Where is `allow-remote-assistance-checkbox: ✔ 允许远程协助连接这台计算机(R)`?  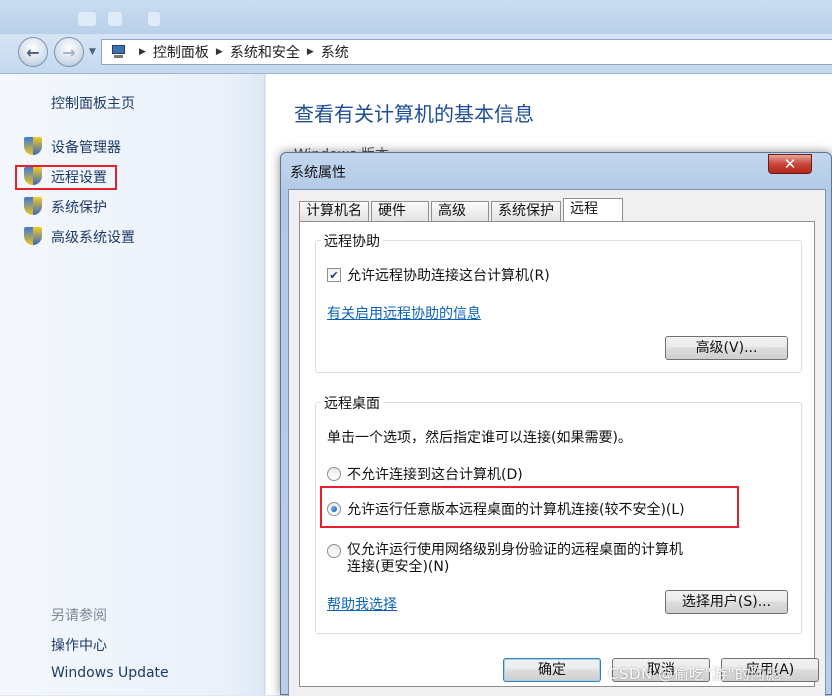 allow-remote-assistance-checkbox: ✔ 允许远程协助连接这台计算机(R) is located at coordinates (438, 275).